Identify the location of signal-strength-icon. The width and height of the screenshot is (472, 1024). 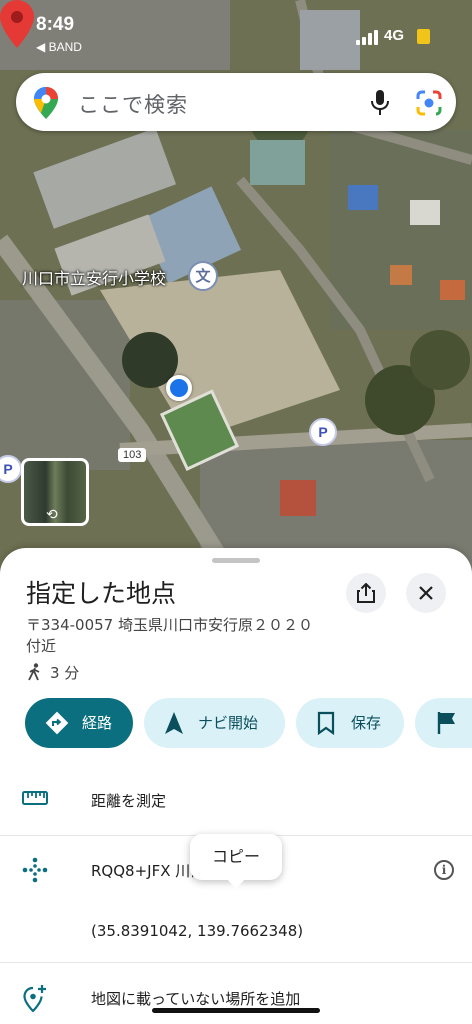
(368, 37).